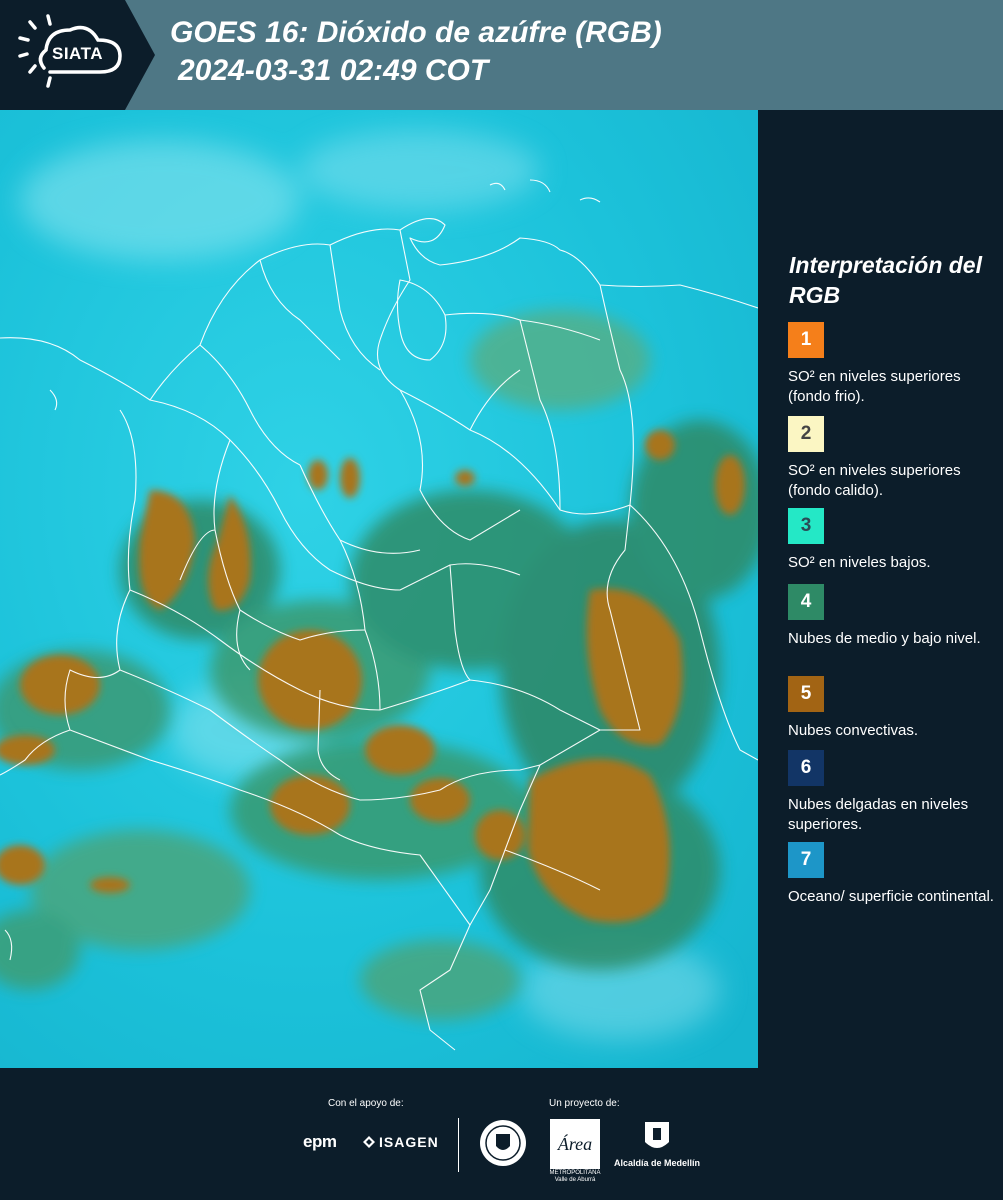 The width and height of the screenshot is (1003, 1200). I want to click on legend-item-5: 5 Nubes convectivas., so click(893, 708).